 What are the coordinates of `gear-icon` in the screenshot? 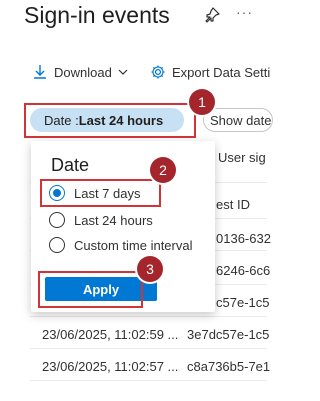 It's located at (158, 72).